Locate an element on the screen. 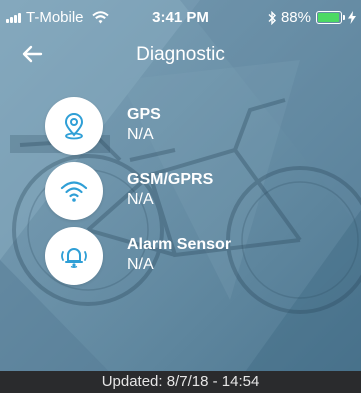 This screenshot has width=361, height=393. bluetooth-icon is located at coordinates (272, 17).